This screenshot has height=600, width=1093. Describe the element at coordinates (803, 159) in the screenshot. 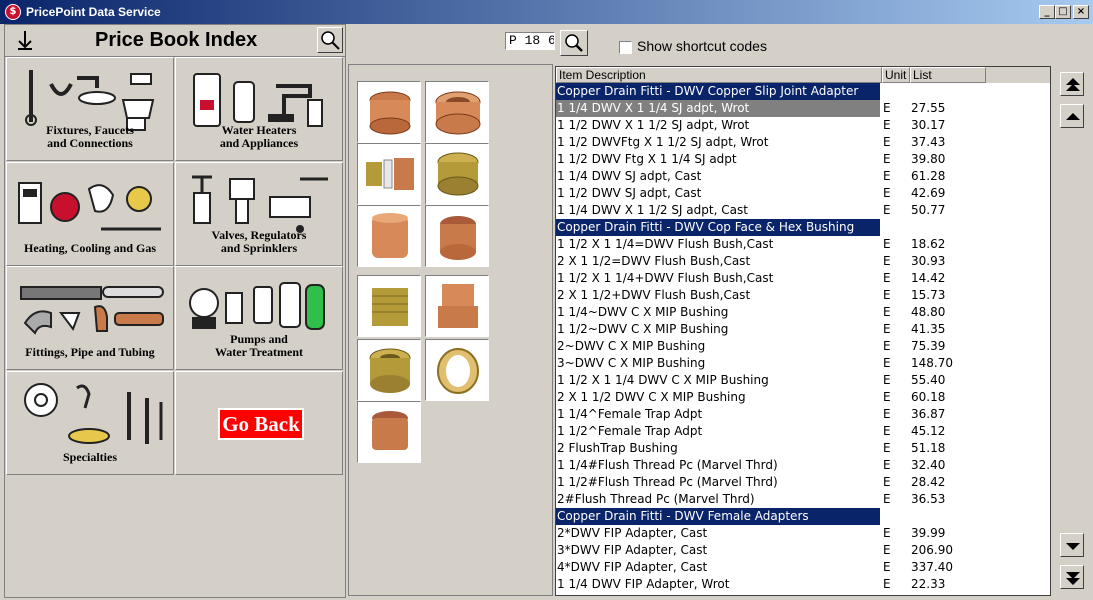

I see `table-row: 1 1/2 DWV Ftg X 1 1/4 SJ adpt E 39.80` at that location.